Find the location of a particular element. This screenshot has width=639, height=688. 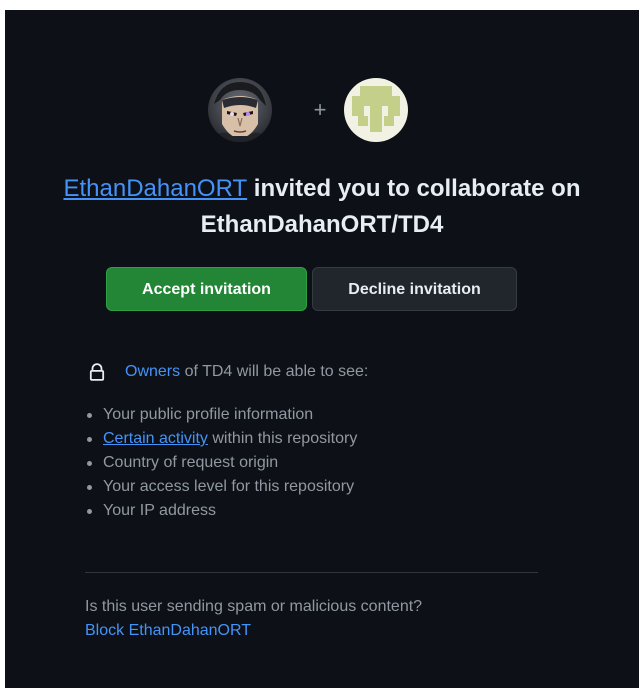

list-item: Your public profile information is located at coordinates (318, 415).